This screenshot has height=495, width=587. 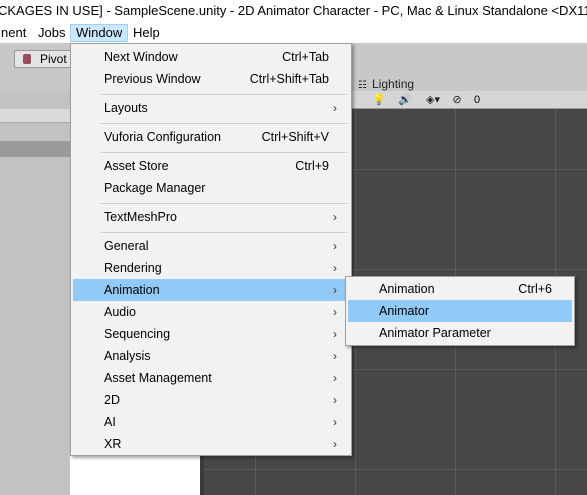 What do you see at coordinates (27, 59) in the screenshot?
I see `pivot-icon` at bounding box center [27, 59].